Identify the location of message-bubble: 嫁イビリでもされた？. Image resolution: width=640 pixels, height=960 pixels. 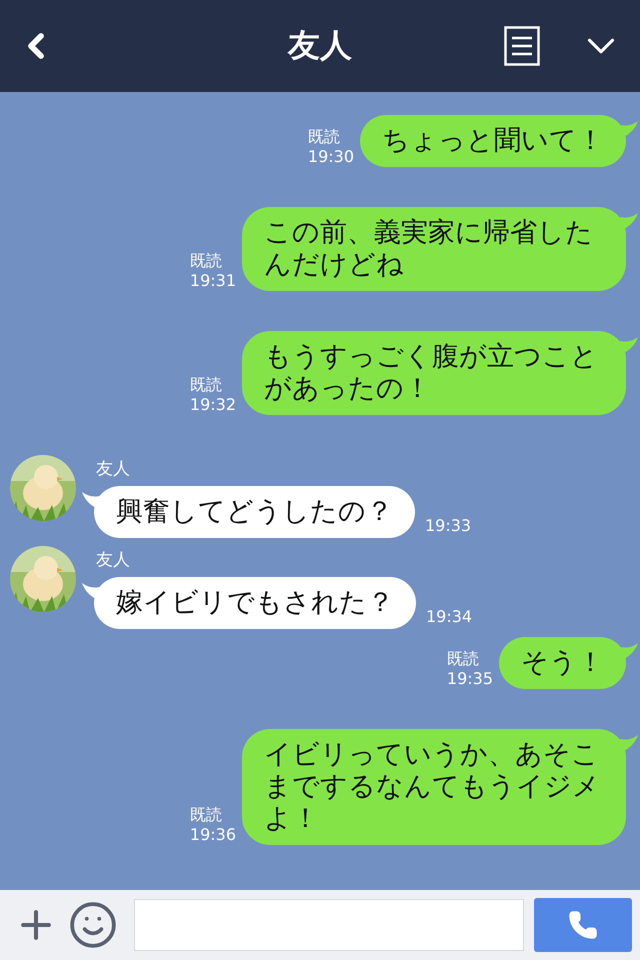
(255, 603).